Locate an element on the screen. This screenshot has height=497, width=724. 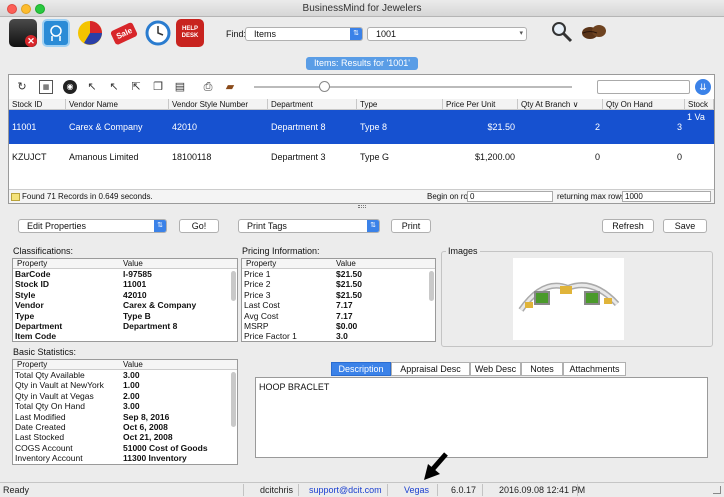
property-row: Stock ID 11001 is located at coordinates (125, 284).